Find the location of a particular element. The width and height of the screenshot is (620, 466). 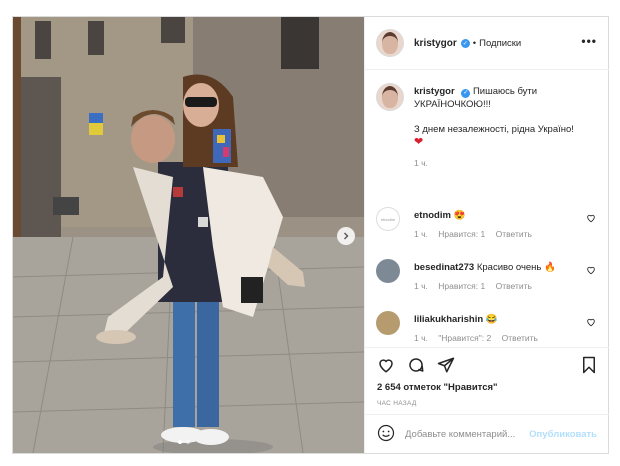

author-avatar is located at coordinates (390, 43).